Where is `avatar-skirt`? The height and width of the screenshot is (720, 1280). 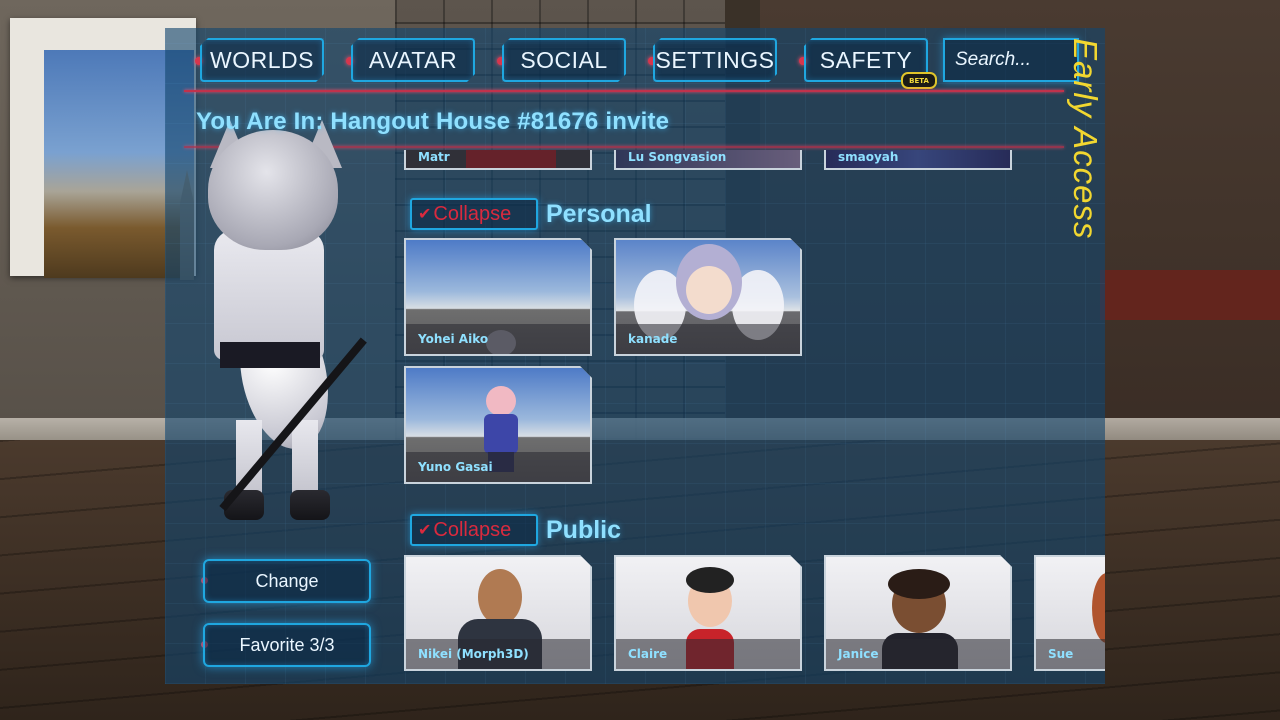
avatar-skirt is located at coordinates (270, 355).